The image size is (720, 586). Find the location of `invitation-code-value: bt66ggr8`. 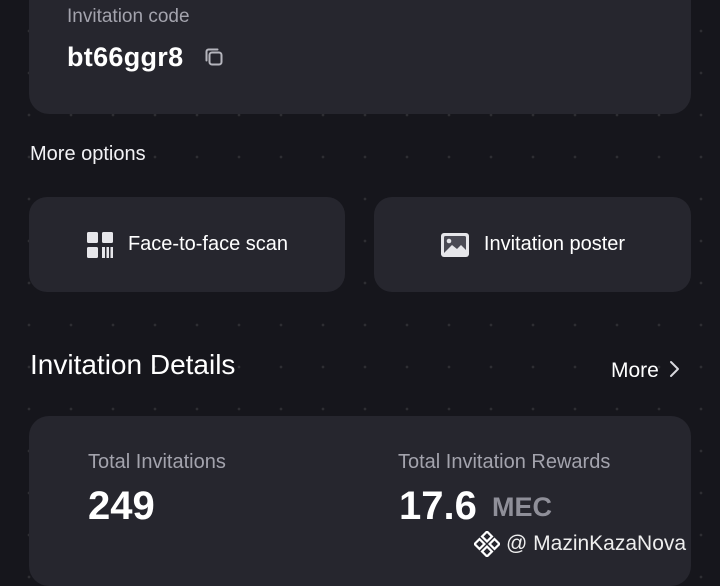

invitation-code-value: bt66ggr8 is located at coordinates (125, 57).